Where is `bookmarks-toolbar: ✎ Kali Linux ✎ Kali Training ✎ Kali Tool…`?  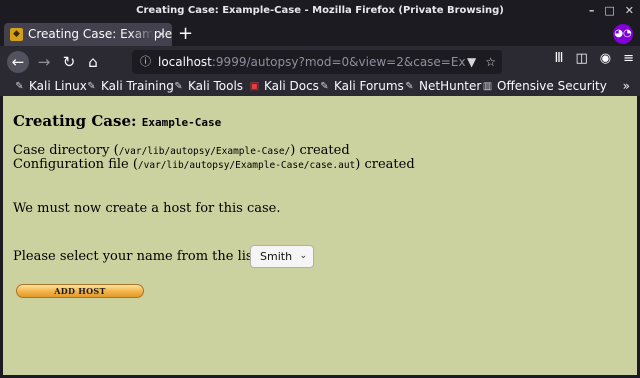
bookmarks-toolbar: ✎ Kali Linux ✎ Kali Training ✎ Kali Tool… is located at coordinates (320, 86).